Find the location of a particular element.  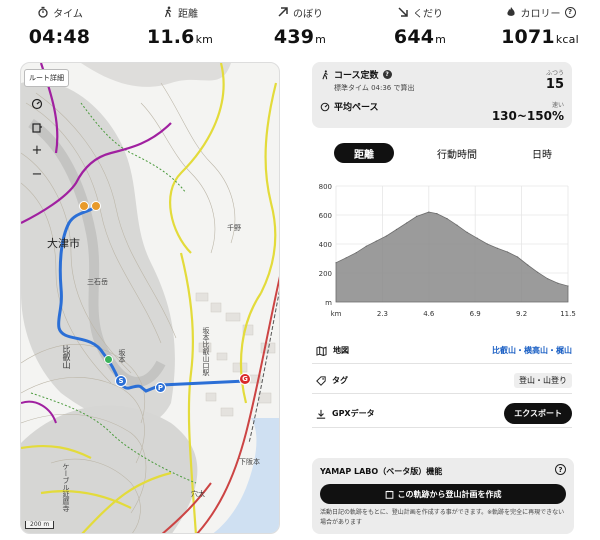

tag-row: タグ 登山・山登り is located at coordinates (442, 381).